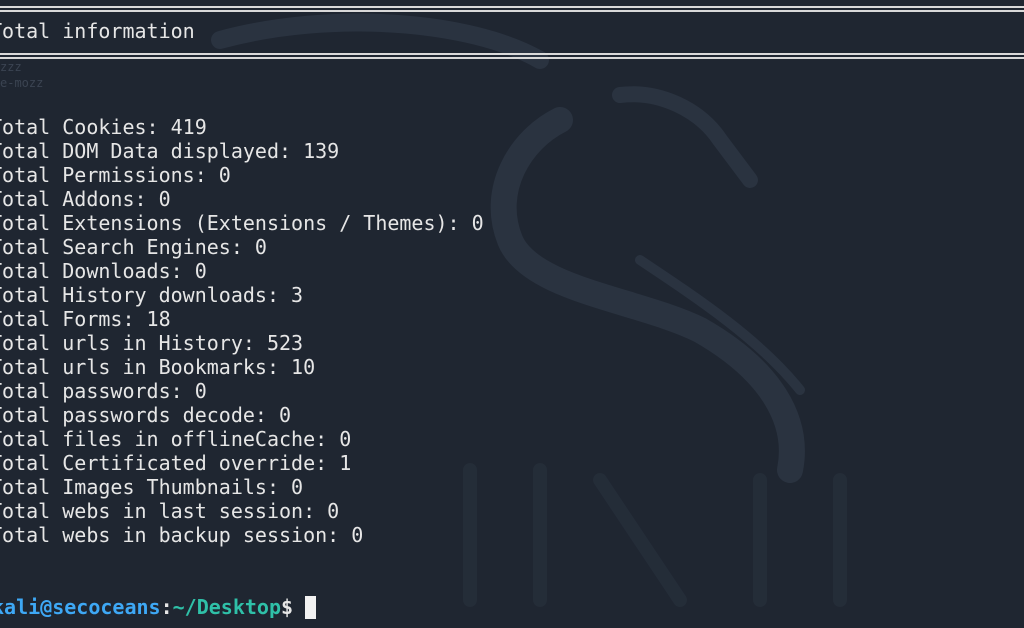  What do you see at coordinates (512, 7) in the screenshot?
I see `top-rule` at bounding box center [512, 7].